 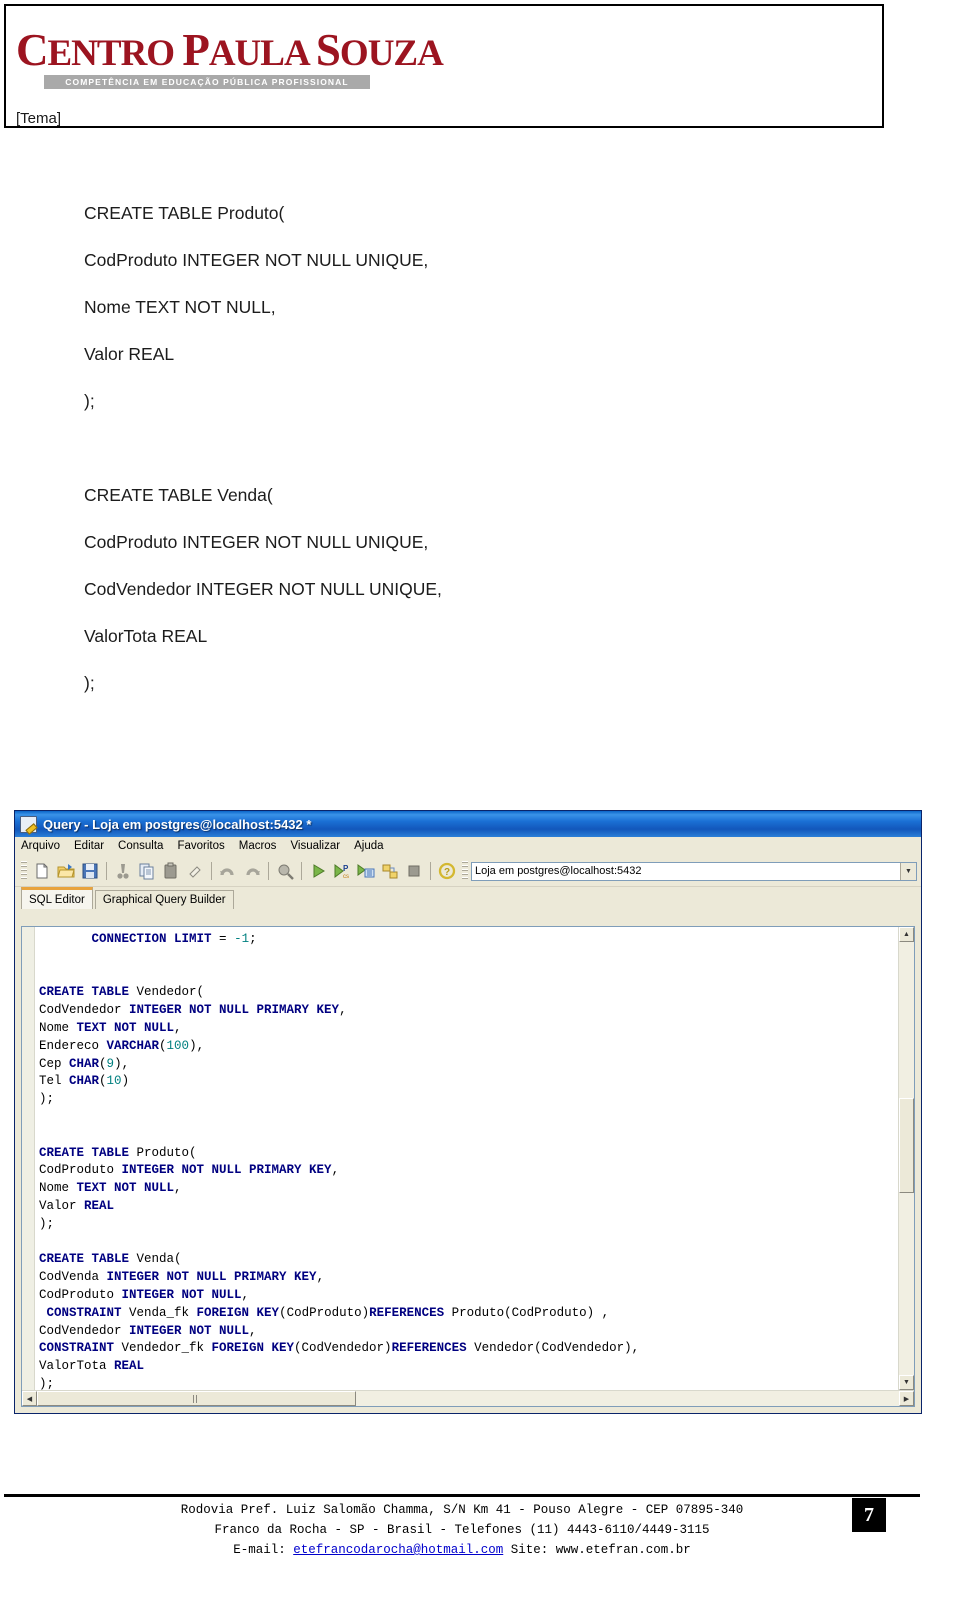 What do you see at coordinates (164, 899) in the screenshot?
I see `tab-graphical-query-builder: Graphical Query Builder` at bounding box center [164, 899].